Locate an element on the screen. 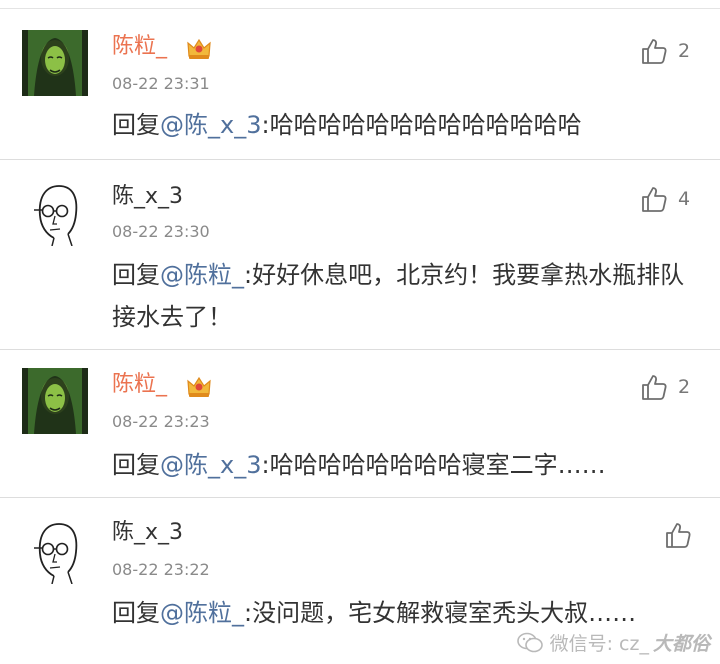 The height and width of the screenshot is (664, 720). comment-time: 08-22 23:31 is located at coordinates (161, 83).